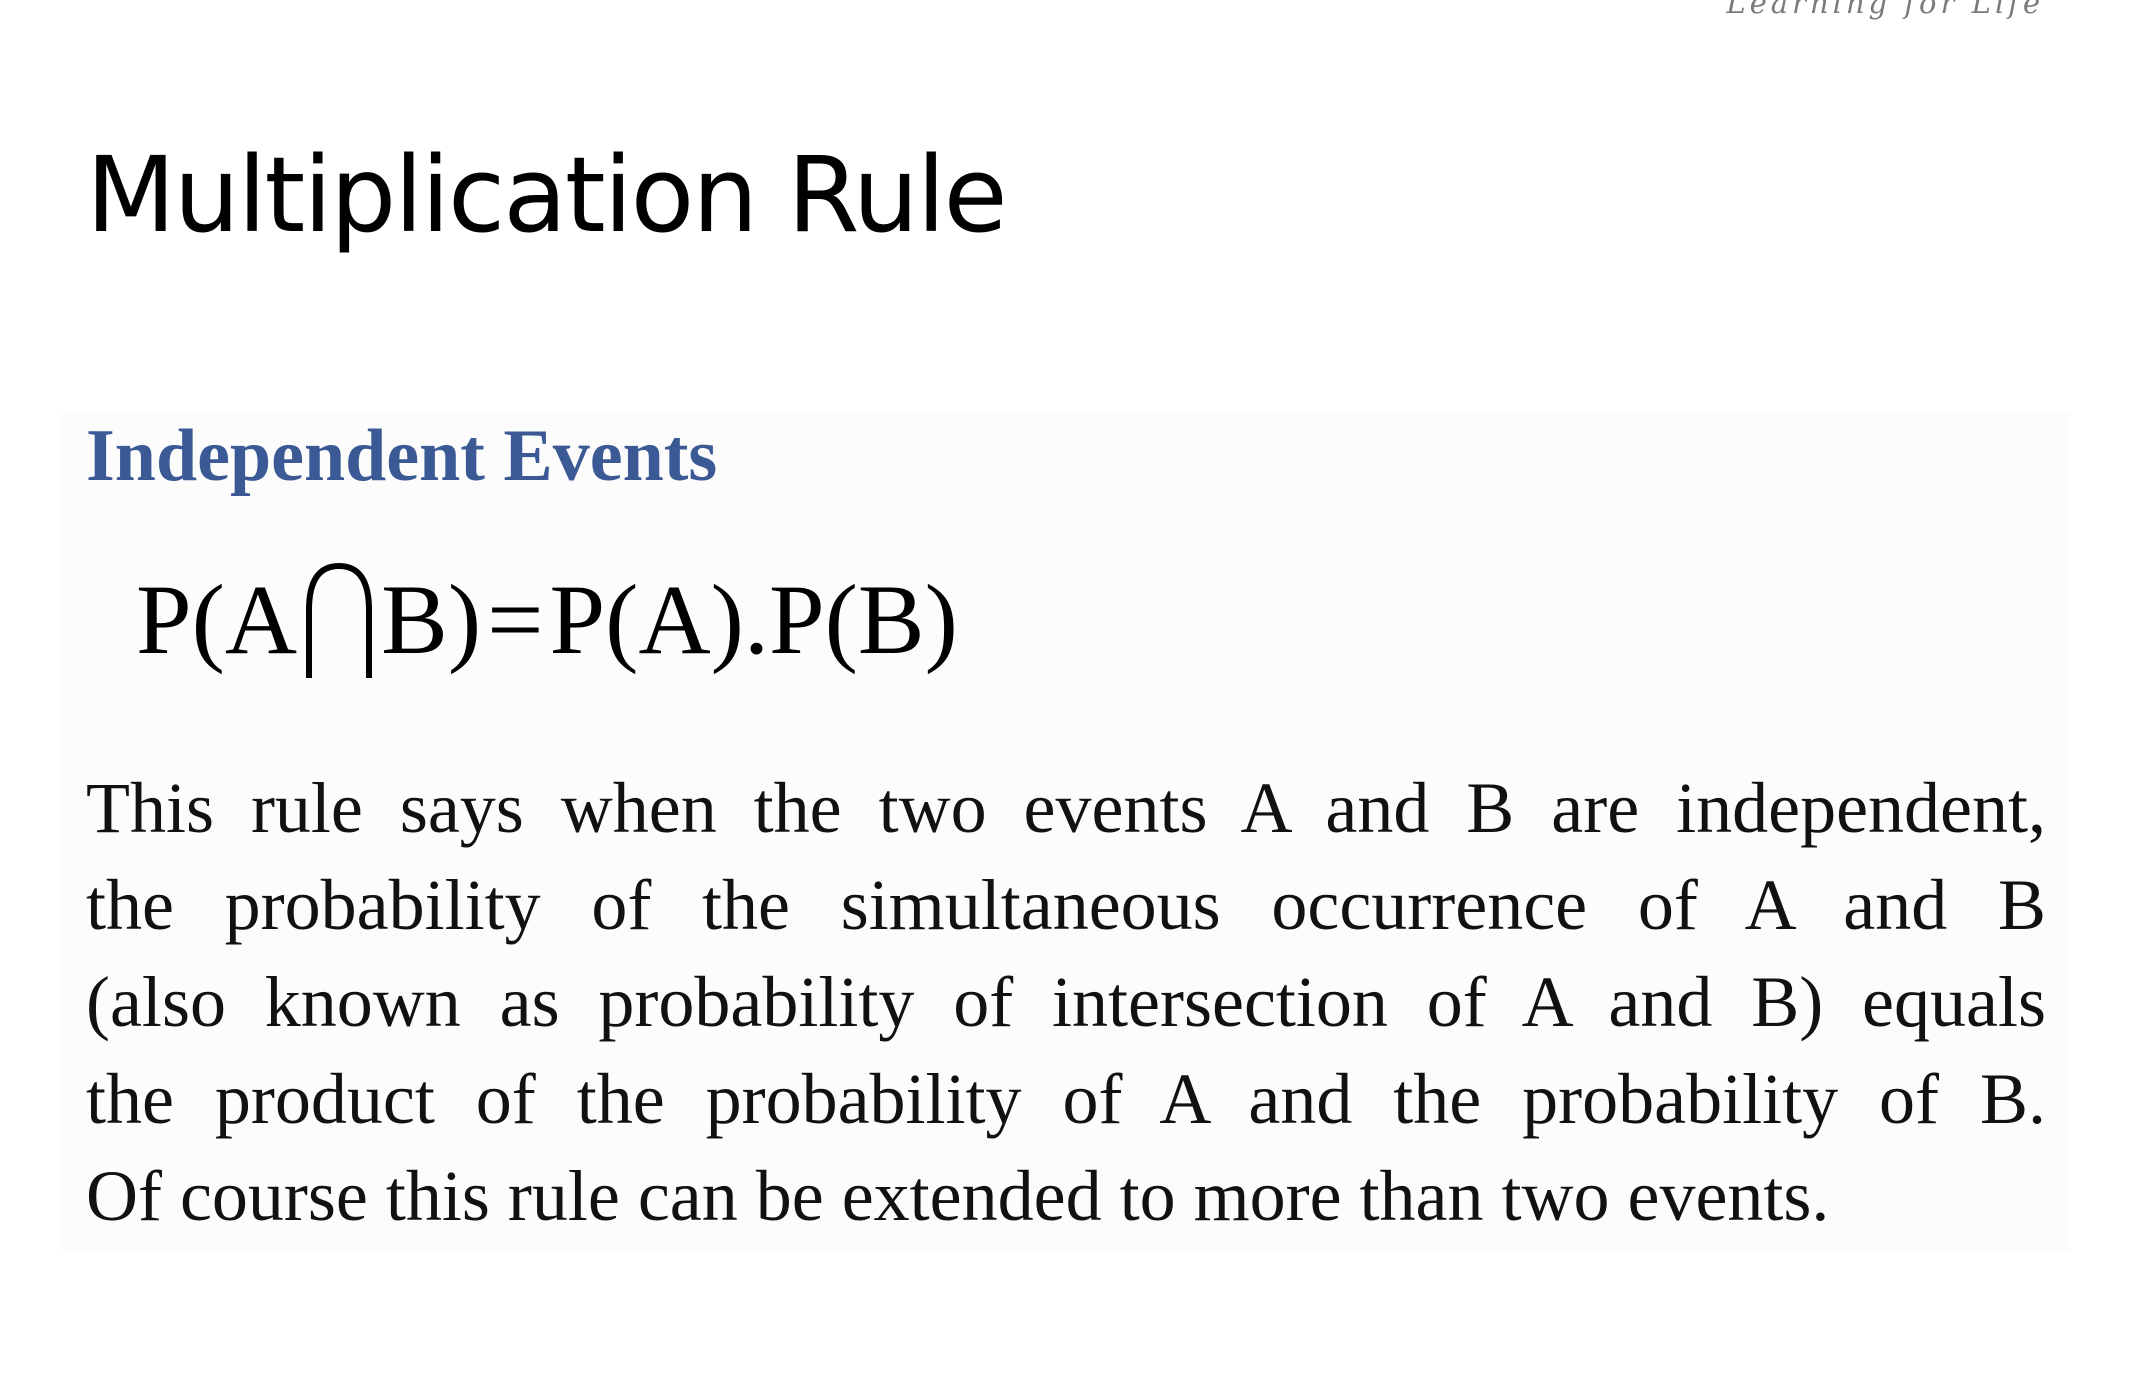 This screenshot has height=1378, width=2132. Describe the element at coordinates (402, 456) in the screenshot. I see `section-subheading: Independent Events` at that location.